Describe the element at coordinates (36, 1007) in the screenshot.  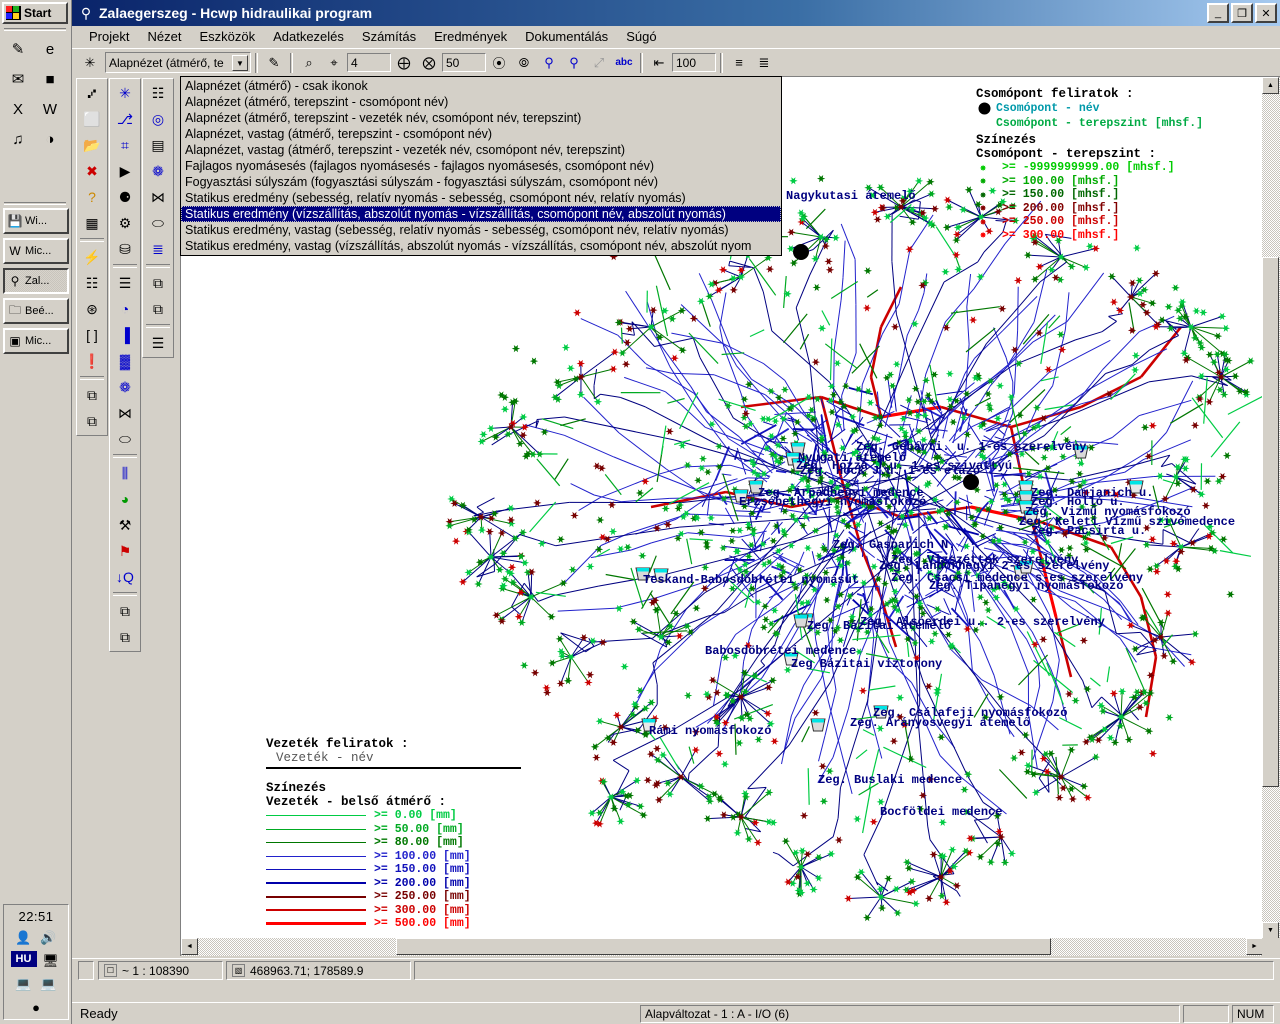
I see `battery-icon: ●` at that location.